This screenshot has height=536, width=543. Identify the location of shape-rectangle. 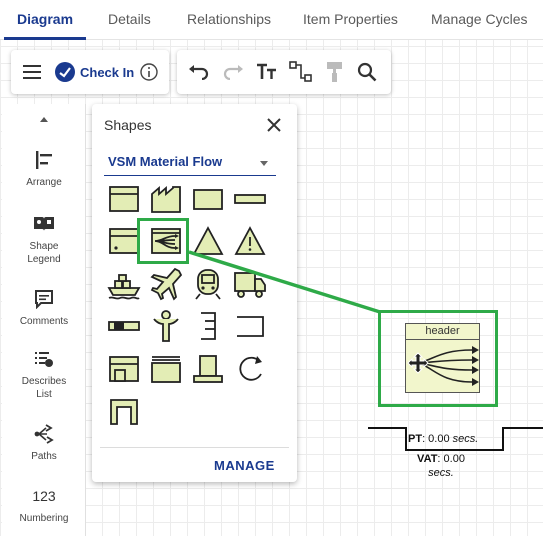
(208, 199).